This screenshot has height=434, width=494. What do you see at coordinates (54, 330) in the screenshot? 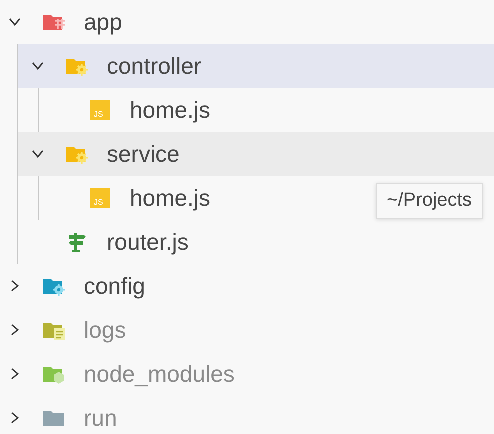
I see `folder-document-icon` at bounding box center [54, 330].